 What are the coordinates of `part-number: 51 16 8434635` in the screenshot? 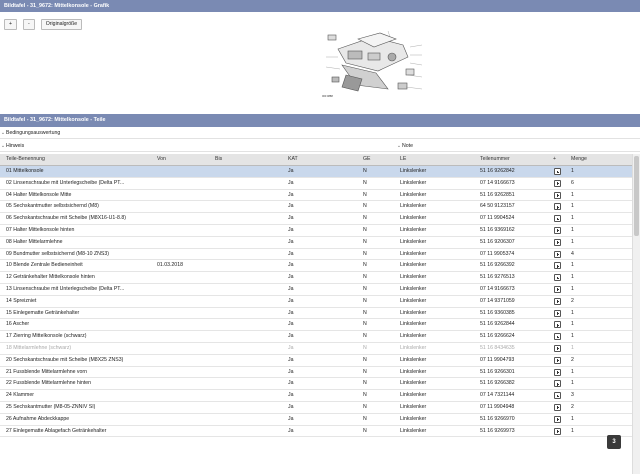 It's located at (497, 347).